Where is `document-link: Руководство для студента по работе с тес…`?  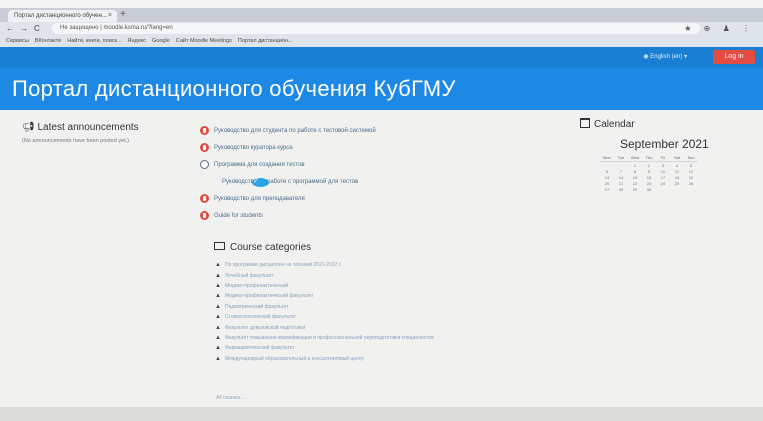
document-link: Руководство для студента по работе с тес… is located at coordinates (288, 130).